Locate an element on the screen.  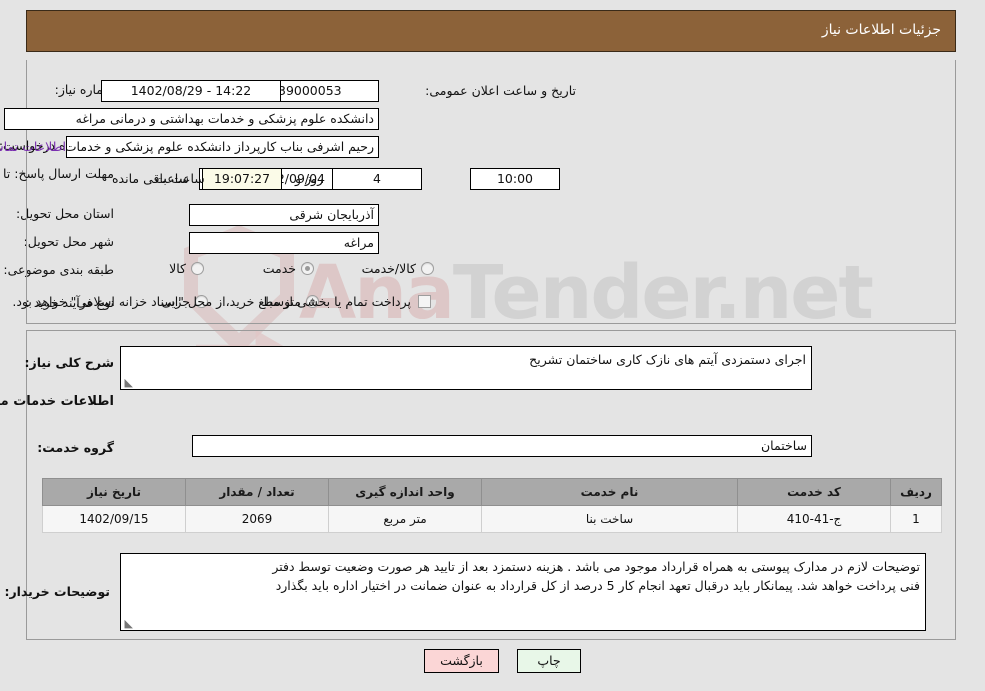
category-option-kala-khedmat: کالا/خدمت is located at coordinates (399, 268).